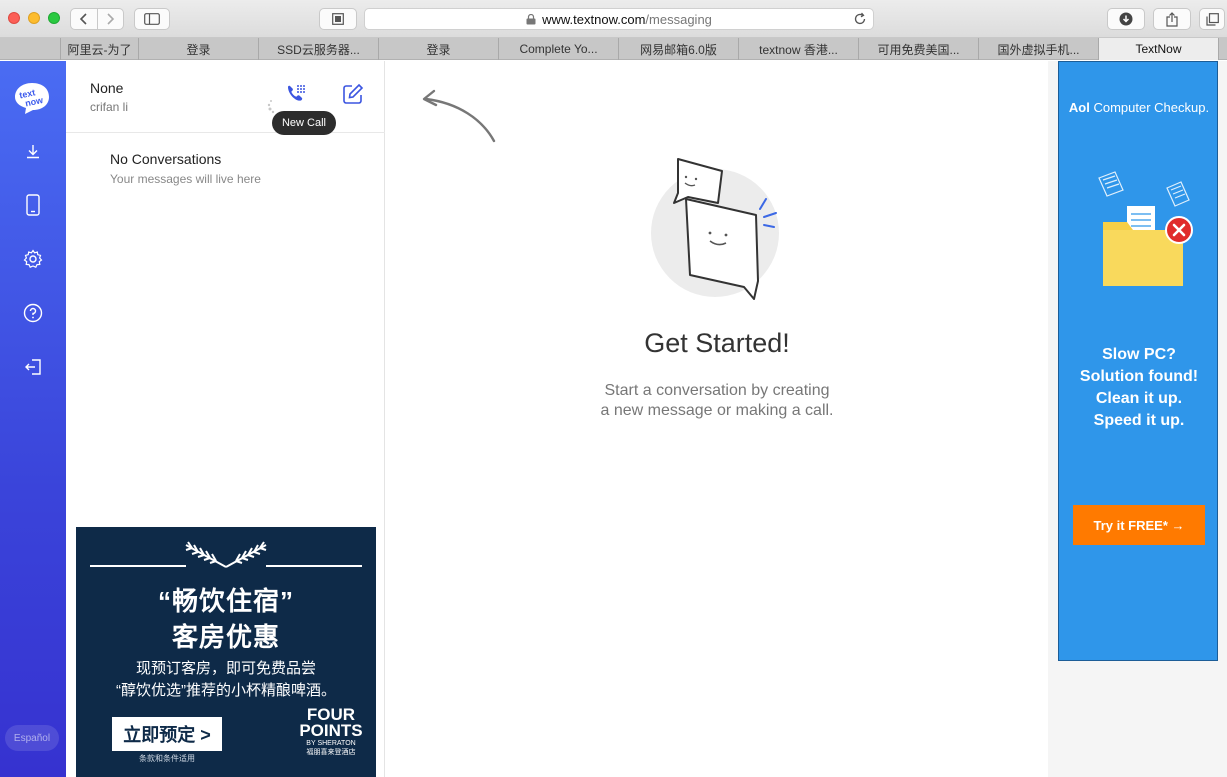 The height and width of the screenshot is (777, 1227). Describe the element at coordinates (225, 668) in the screenshot. I see `ad-body: 现预订客房，即可免费品尝` at that location.